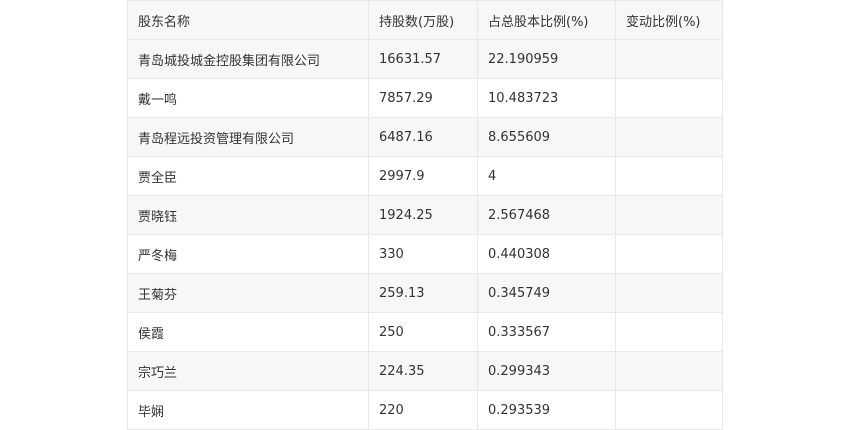 The width and height of the screenshot is (850, 430). I want to click on cell-shares-held: 1924.25, so click(423, 215).